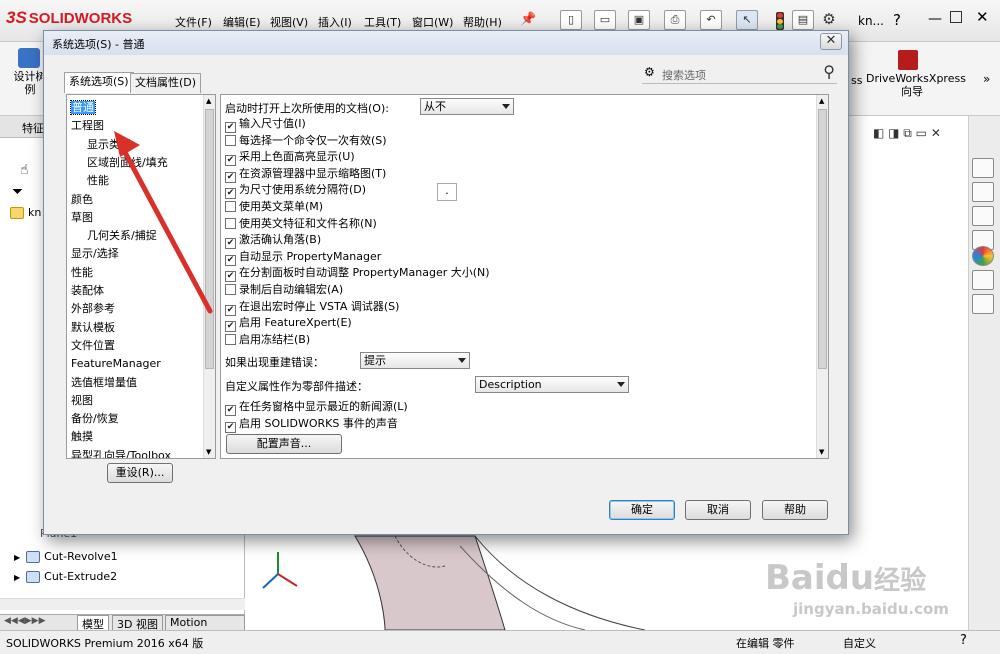 Image resolution: width=1000 pixels, height=654 pixels. I want to click on option-checkbox-row: ✔ 在资源管理器中显示缩略图(T), so click(305, 174).